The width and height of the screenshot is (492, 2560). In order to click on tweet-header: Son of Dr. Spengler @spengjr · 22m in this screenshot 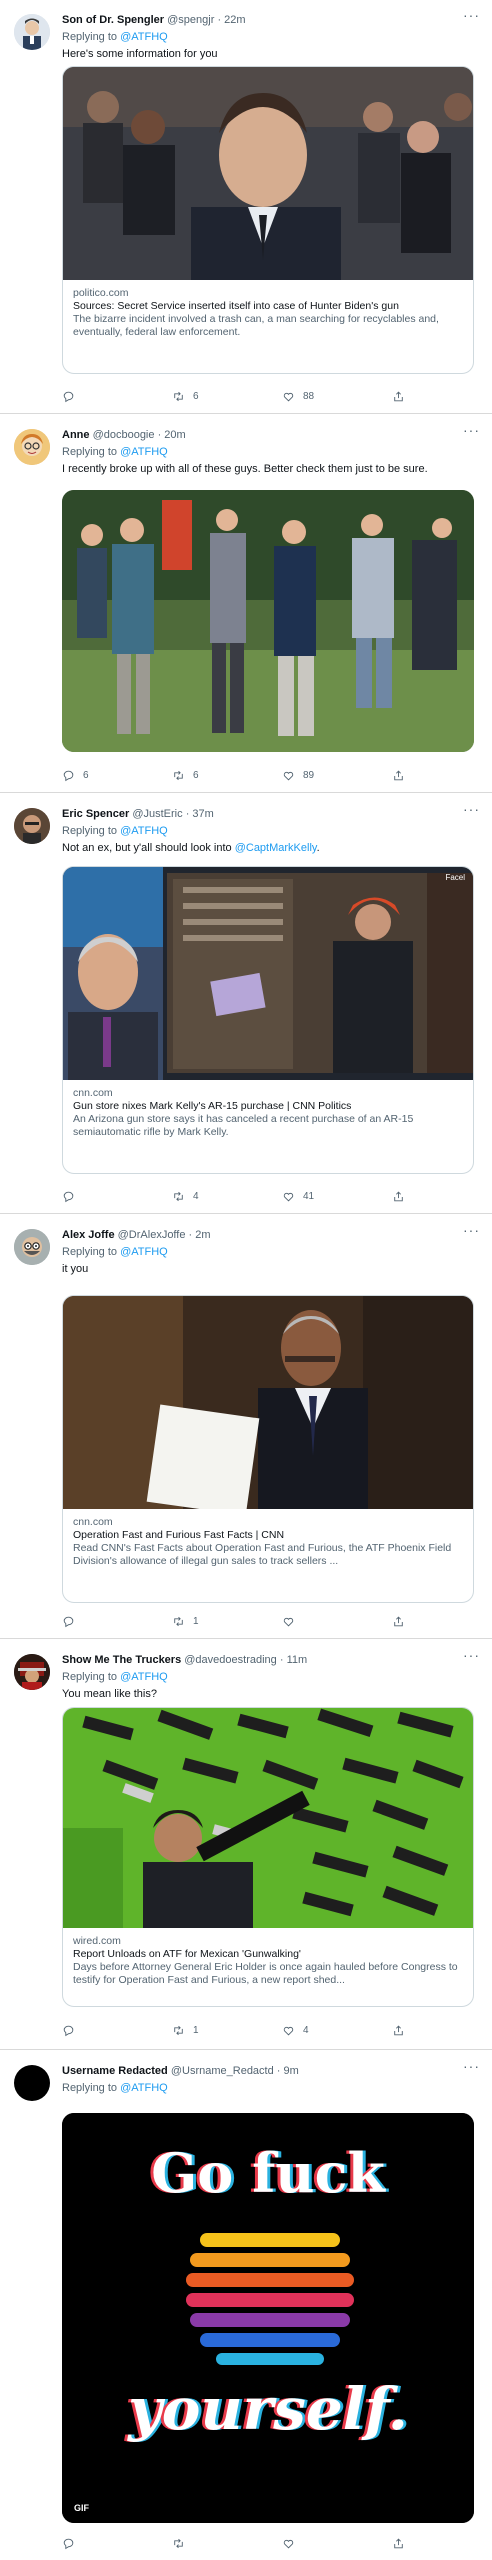, I will do `click(267, 20)`.